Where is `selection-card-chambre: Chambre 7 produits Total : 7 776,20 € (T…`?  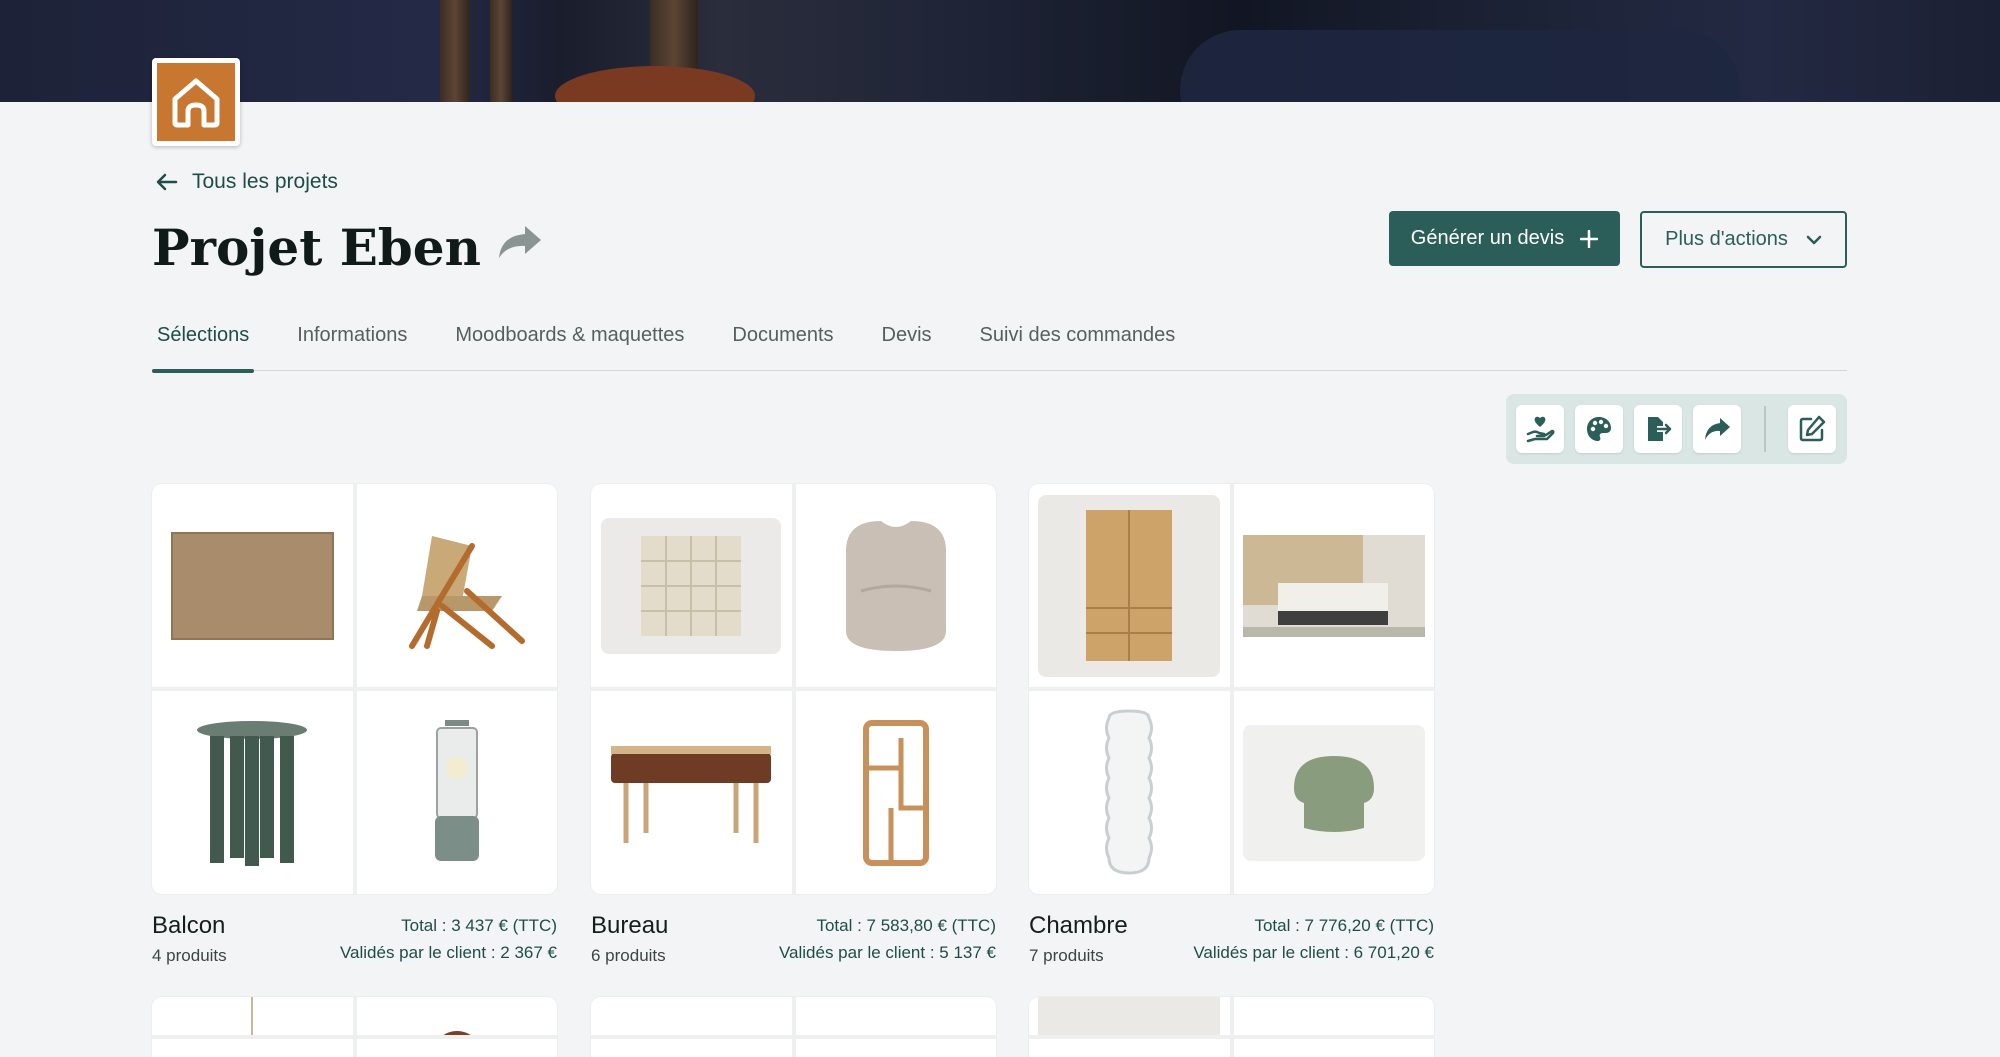
selection-card-chambre: Chambre 7 produits Total : 7 776,20 € (T… is located at coordinates (1231, 725).